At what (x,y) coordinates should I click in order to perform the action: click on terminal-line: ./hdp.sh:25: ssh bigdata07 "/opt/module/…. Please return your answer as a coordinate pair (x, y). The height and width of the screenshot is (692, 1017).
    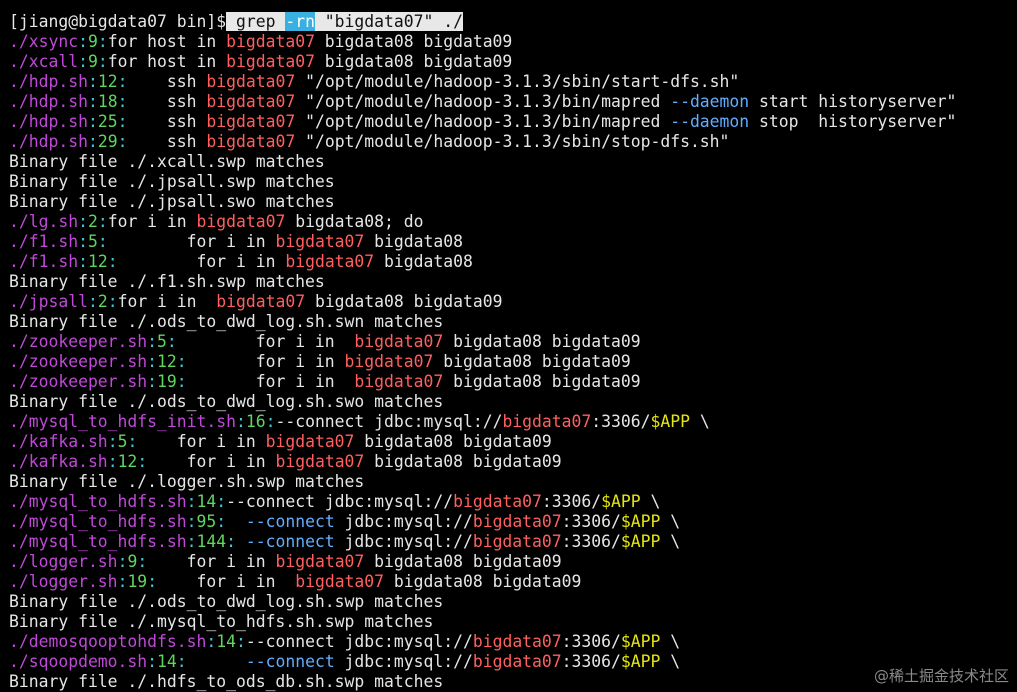
    Looking at the image, I should click on (513, 122).